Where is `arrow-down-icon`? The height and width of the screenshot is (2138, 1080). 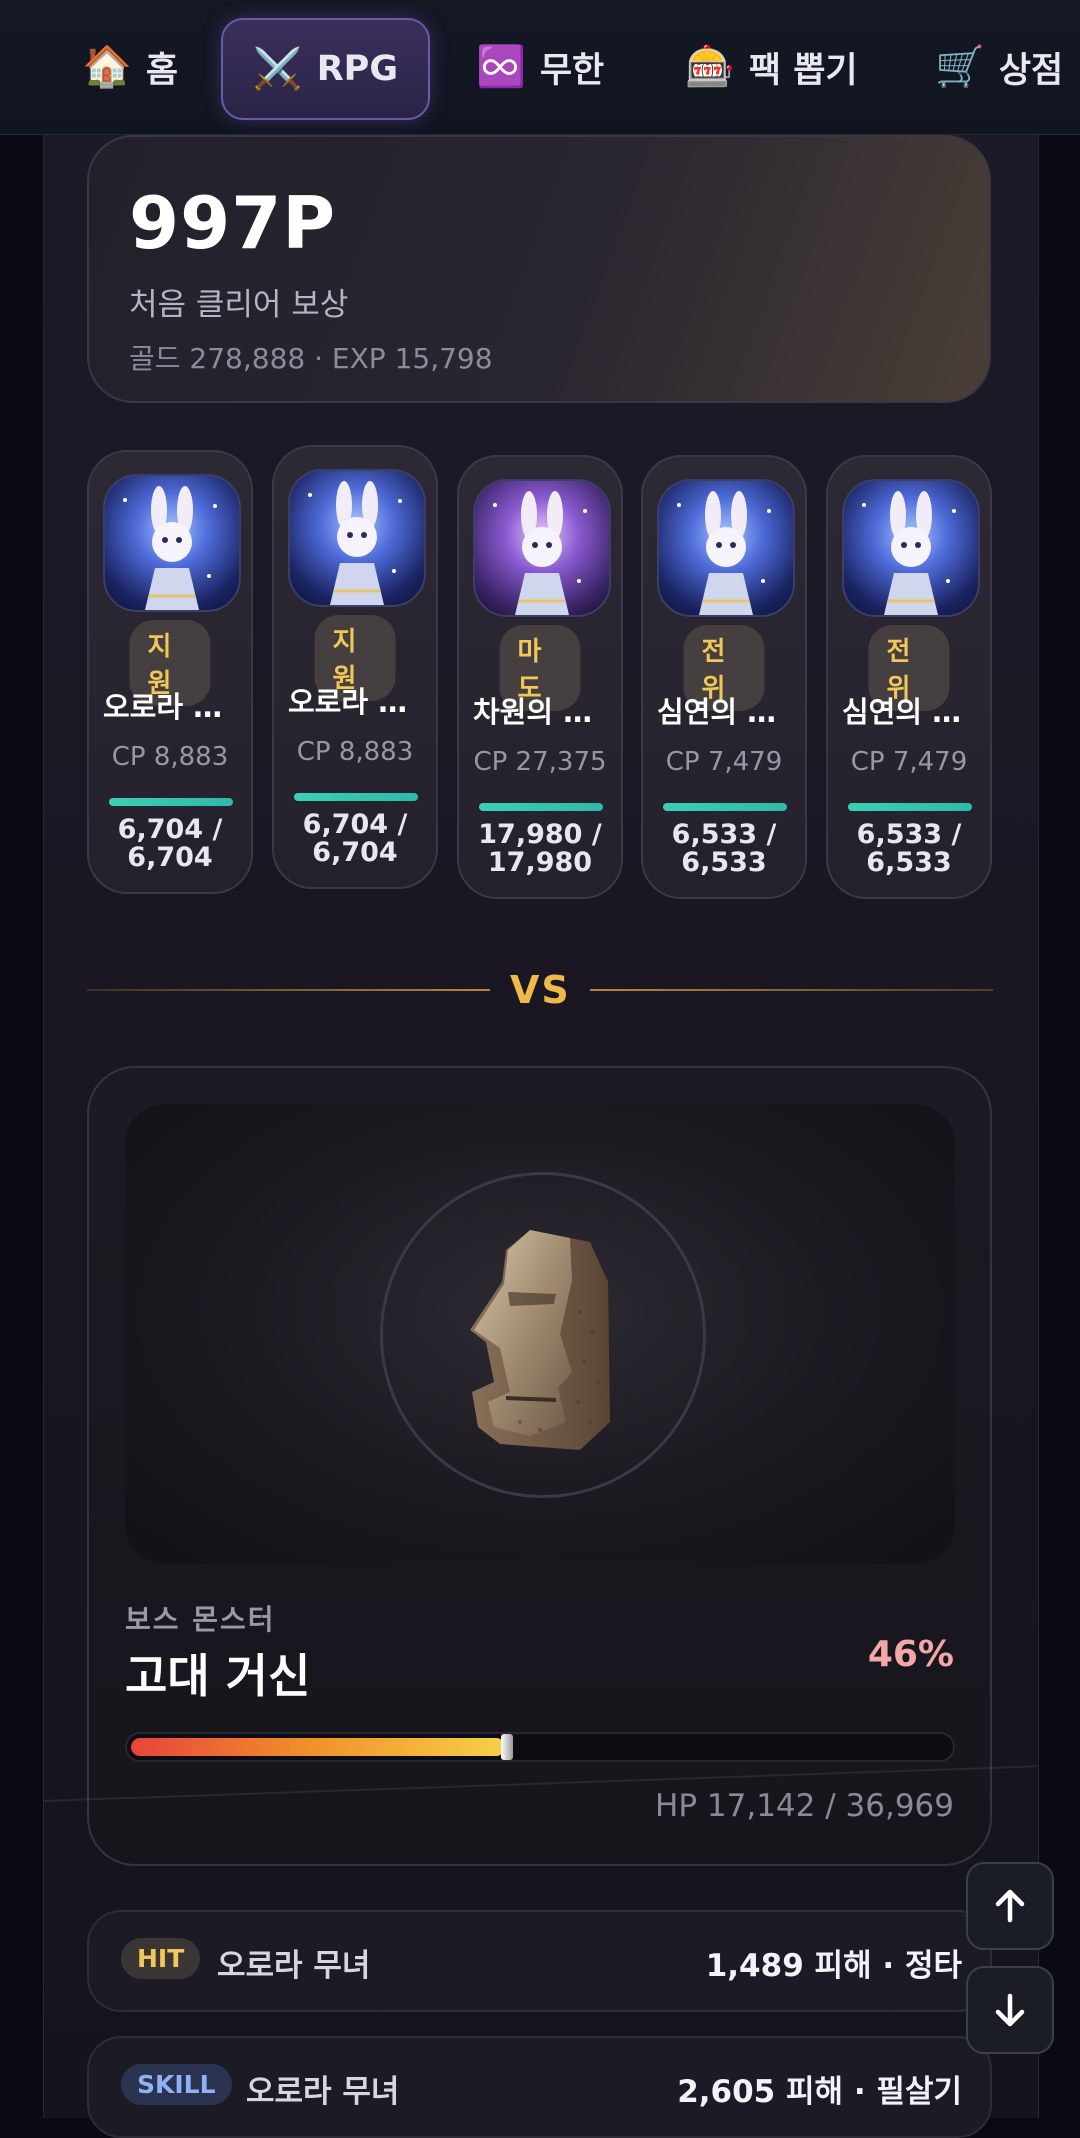
arrow-down-icon is located at coordinates (1010, 2010).